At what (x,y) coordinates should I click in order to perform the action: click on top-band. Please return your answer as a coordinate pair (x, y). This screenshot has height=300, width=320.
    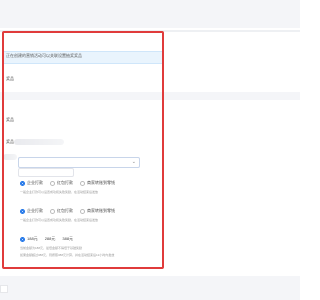
    Looking at the image, I should click on (150, 14).